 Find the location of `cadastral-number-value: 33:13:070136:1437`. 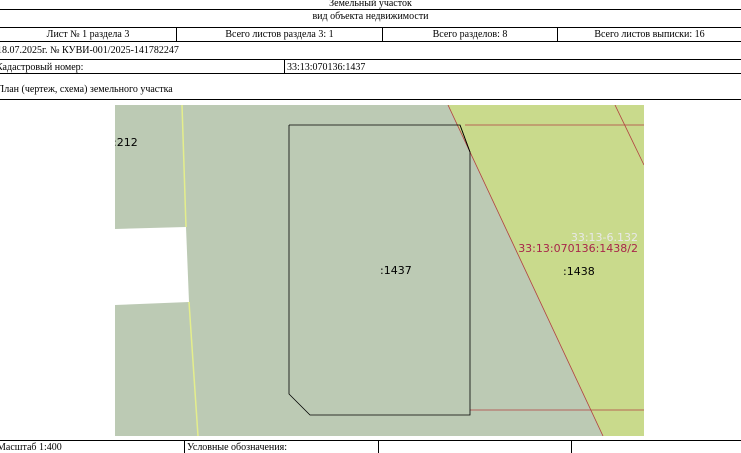

cadastral-number-value: 33:13:070136:1437 is located at coordinates (326, 67).